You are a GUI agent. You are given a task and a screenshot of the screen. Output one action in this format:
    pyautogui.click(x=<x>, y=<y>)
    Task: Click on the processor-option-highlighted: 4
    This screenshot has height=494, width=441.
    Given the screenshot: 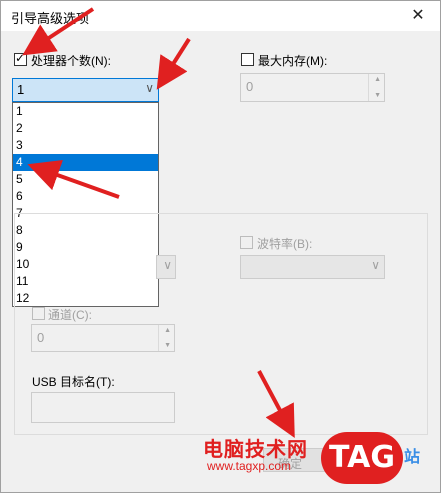 What is the action you would take?
    pyautogui.click(x=85, y=162)
    